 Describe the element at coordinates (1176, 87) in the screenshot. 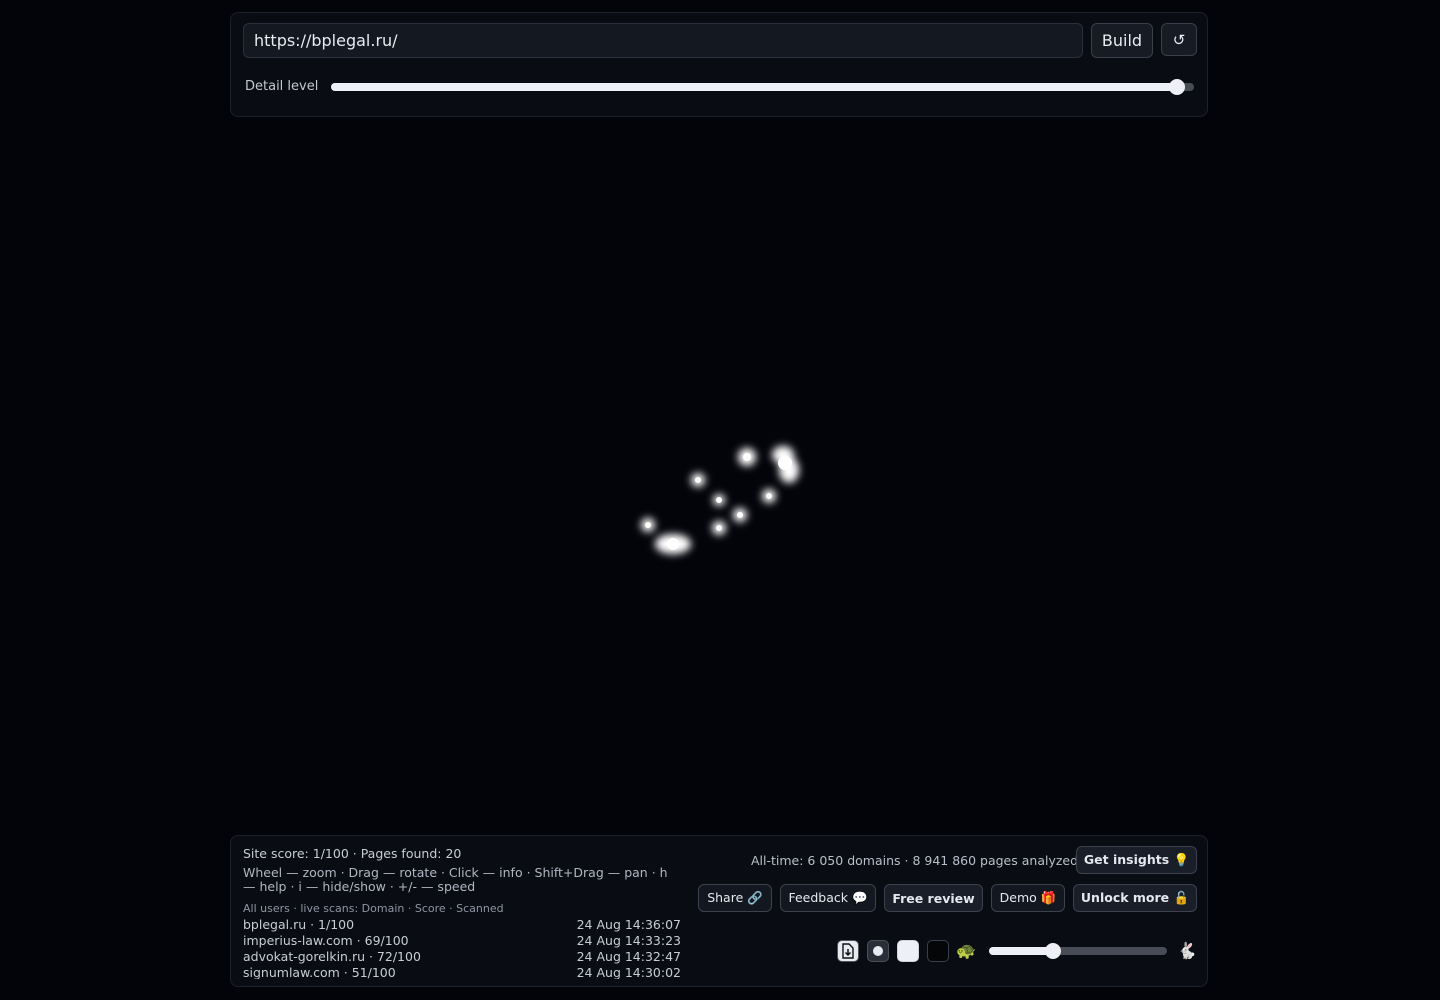

I see `detail-level-thumb` at that location.